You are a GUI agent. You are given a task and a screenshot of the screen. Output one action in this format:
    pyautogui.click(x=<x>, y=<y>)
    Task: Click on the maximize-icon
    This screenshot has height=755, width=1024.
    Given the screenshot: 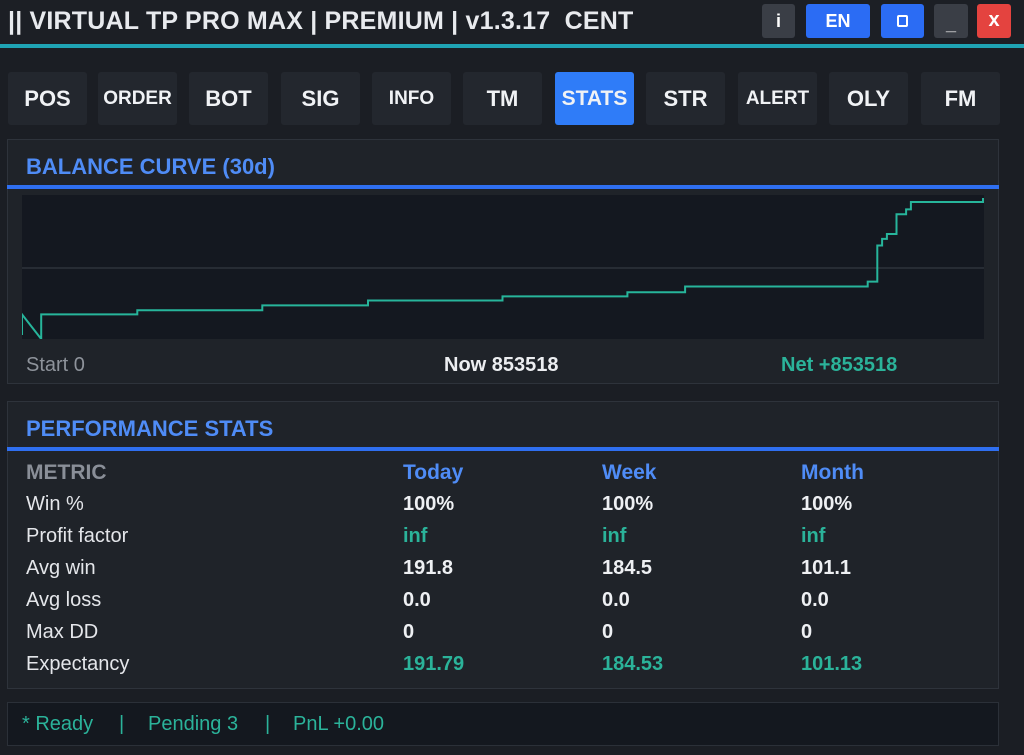 What is the action you would take?
    pyautogui.click(x=902, y=21)
    